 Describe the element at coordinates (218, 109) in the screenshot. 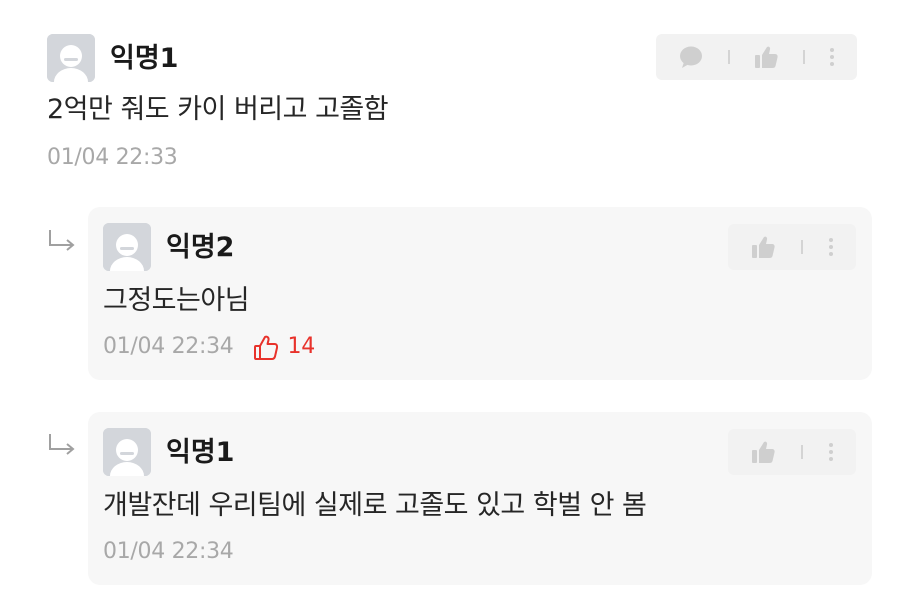

I see `comment-text: 2억만 줘도 카이 버리고 고졸함` at that location.